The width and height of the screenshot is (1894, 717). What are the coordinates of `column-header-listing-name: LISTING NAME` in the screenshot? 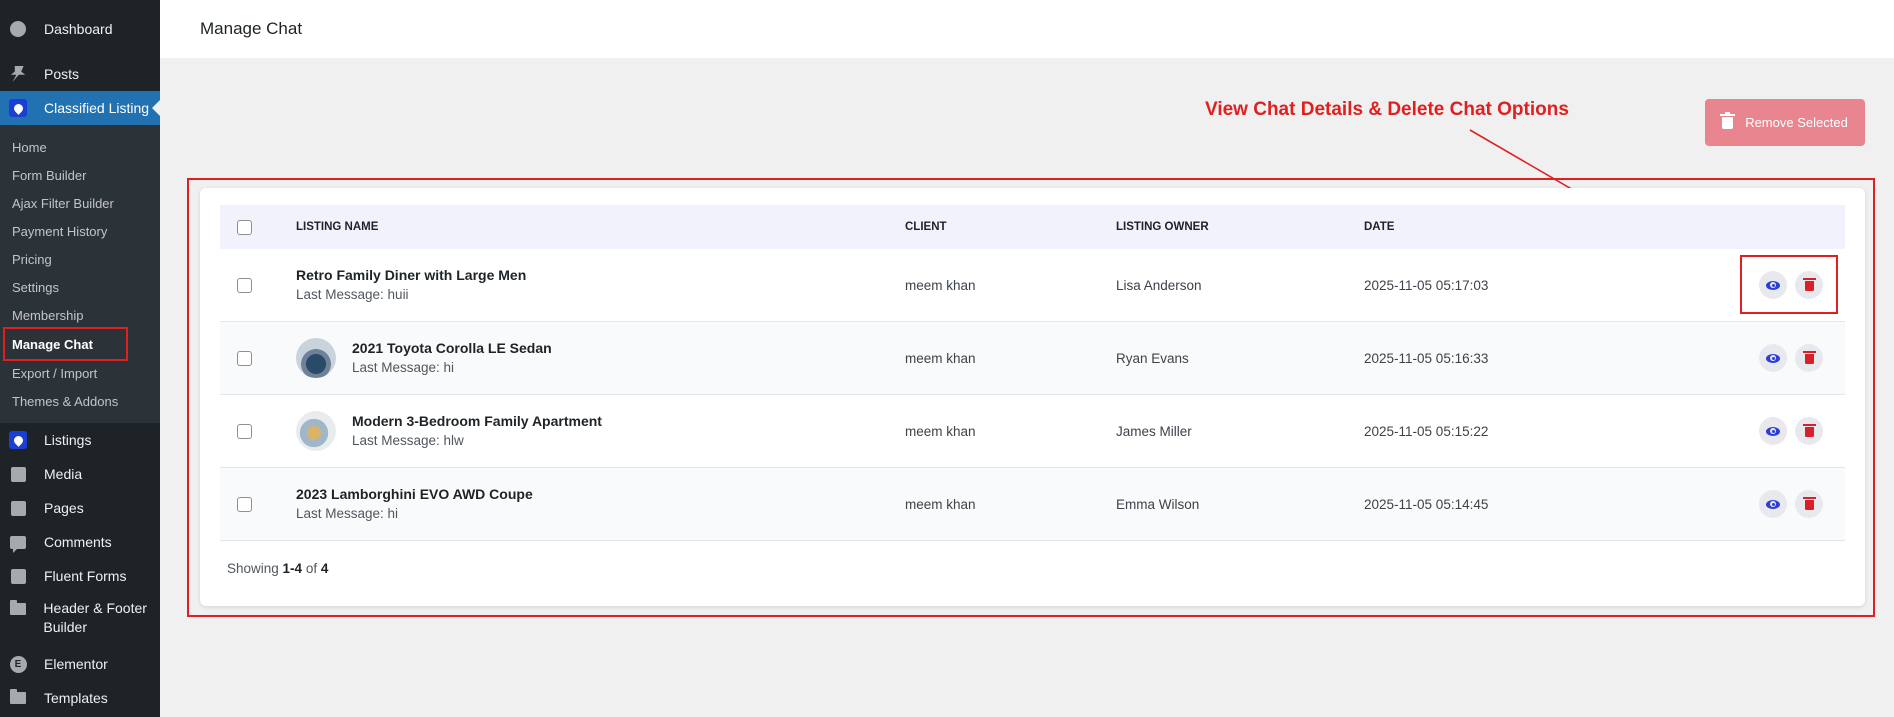 It's located at (600, 227).